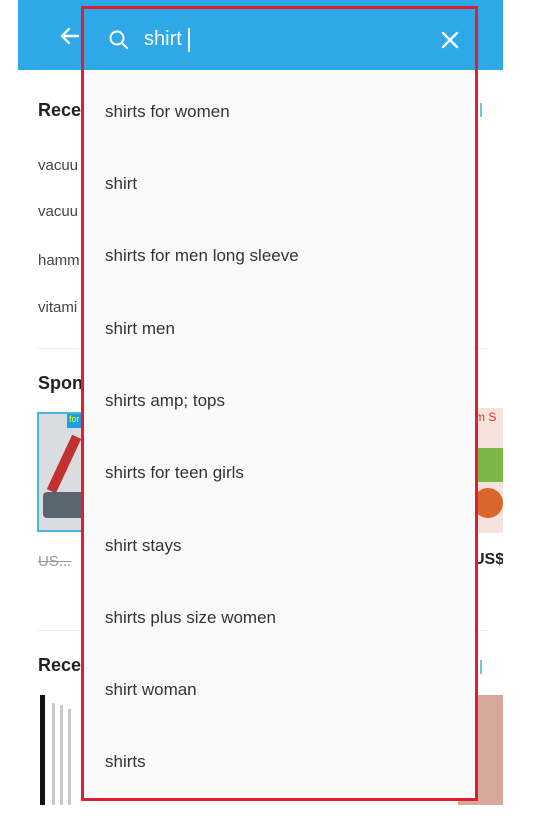 The height and width of the screenshot is (818, 542). Describe the element at coordinates (279, 687) in the screenshot. I see `suggestion-item: shirt woman` at that location.